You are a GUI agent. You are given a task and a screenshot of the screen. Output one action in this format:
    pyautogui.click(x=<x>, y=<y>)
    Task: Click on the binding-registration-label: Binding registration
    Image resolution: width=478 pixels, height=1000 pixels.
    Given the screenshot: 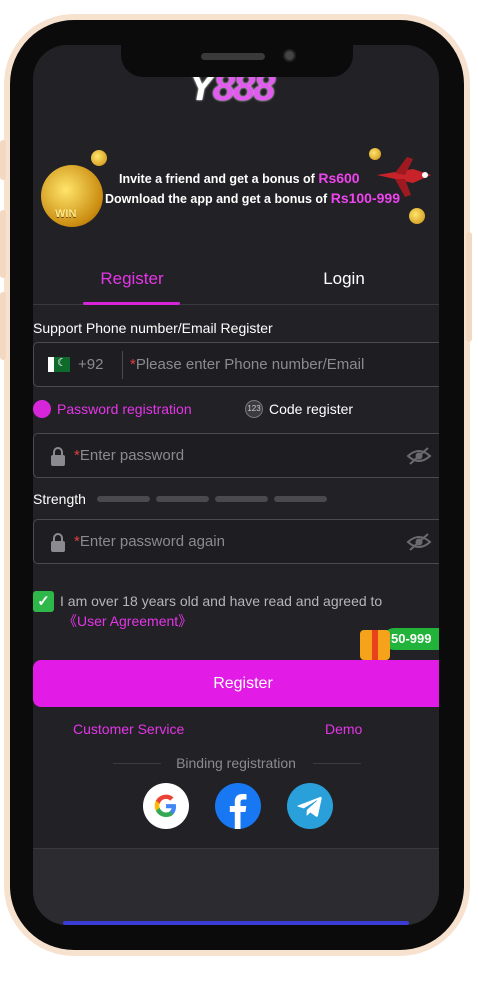 What is the action you would take?
    pyautogui.click(x=236, y=763)
    